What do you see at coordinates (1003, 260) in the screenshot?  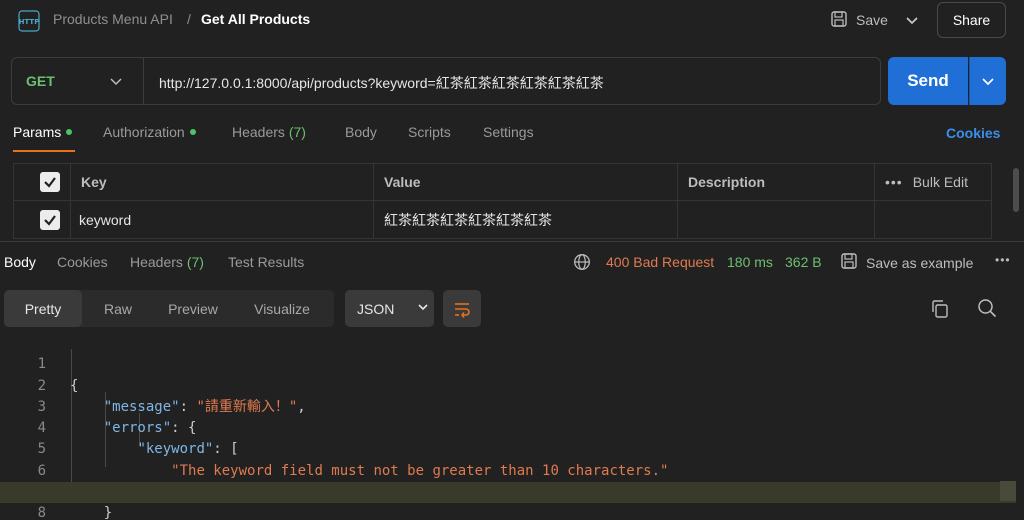 I see `more-options-icon: •••` at bounding box center [1003, 260].